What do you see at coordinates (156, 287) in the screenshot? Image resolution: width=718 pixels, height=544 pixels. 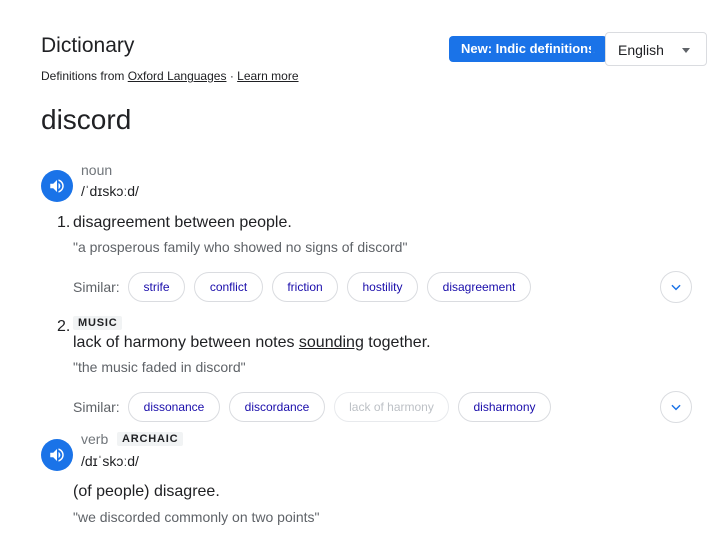 I see `synonym-chip: strife` at bounding box center [156, 287].